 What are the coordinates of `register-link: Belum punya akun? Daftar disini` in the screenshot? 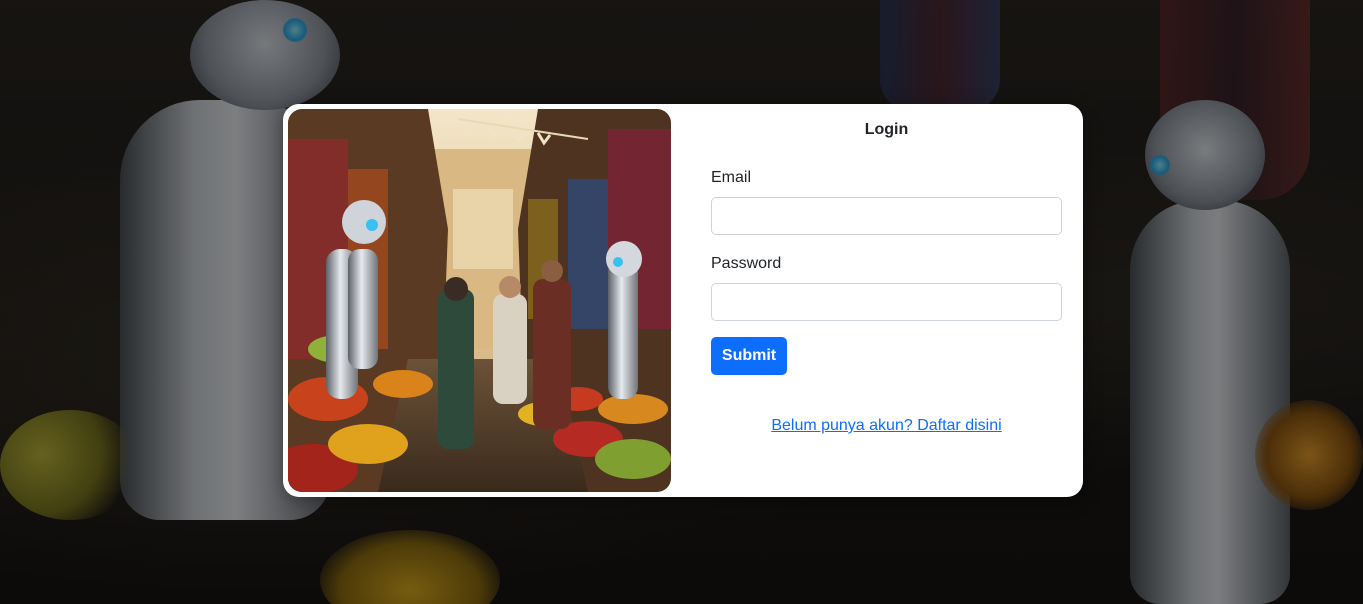 It's located at (886, 426).